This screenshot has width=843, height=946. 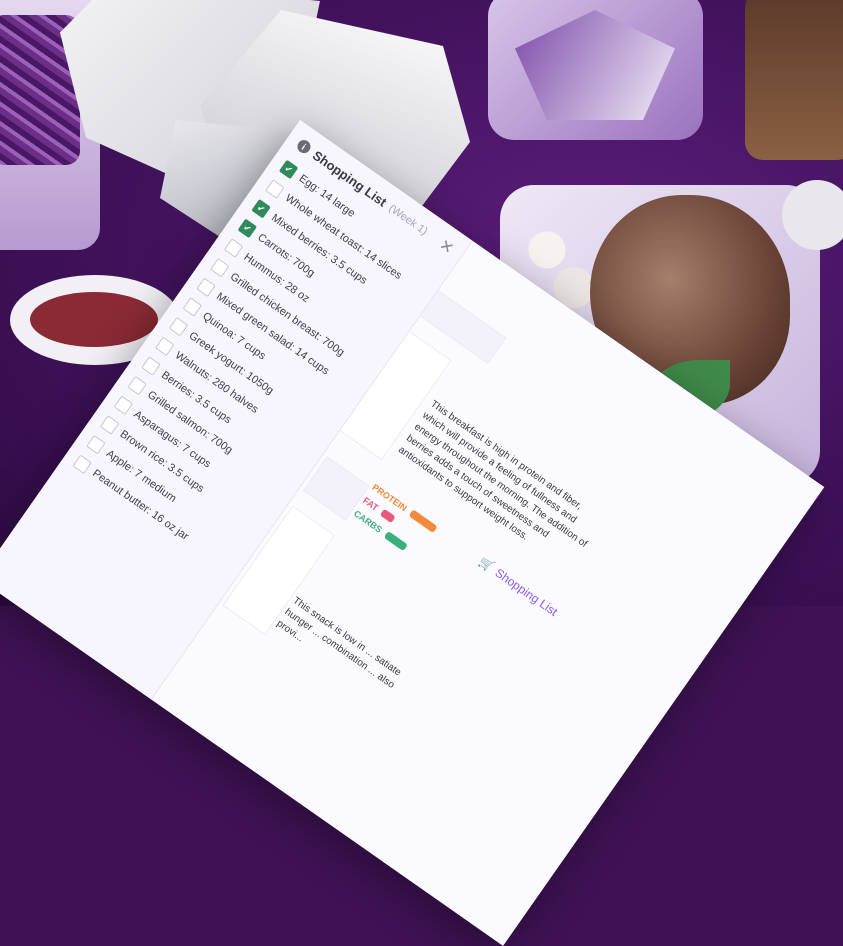 What do you see at coordinates (486, 564) in the screenshot?
I see `basket-icon: 🛒` at bounding box center [486, 564].